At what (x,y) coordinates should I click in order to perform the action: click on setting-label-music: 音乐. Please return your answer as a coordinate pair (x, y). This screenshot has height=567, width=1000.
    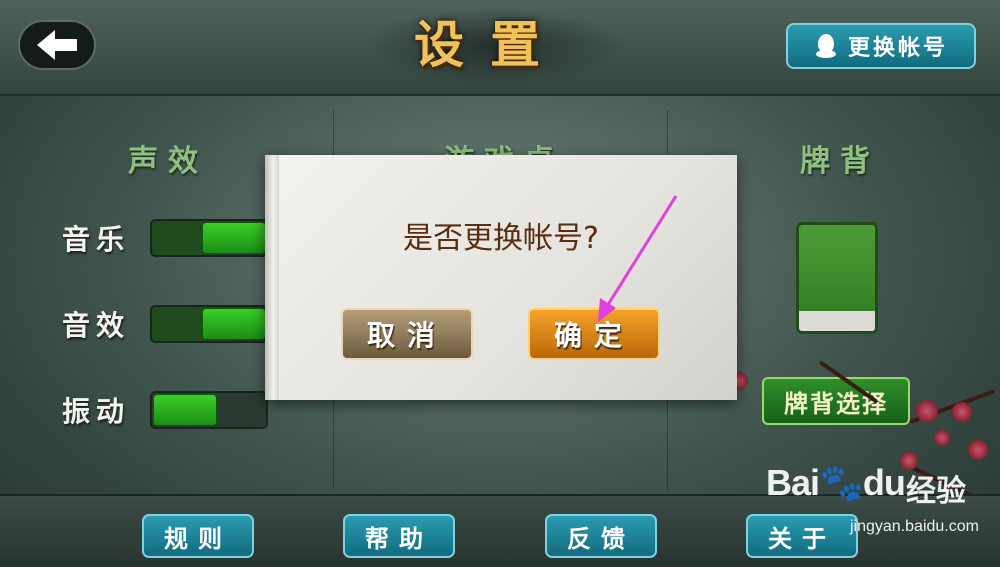
    Looking at the image, I should click on (96, 239).